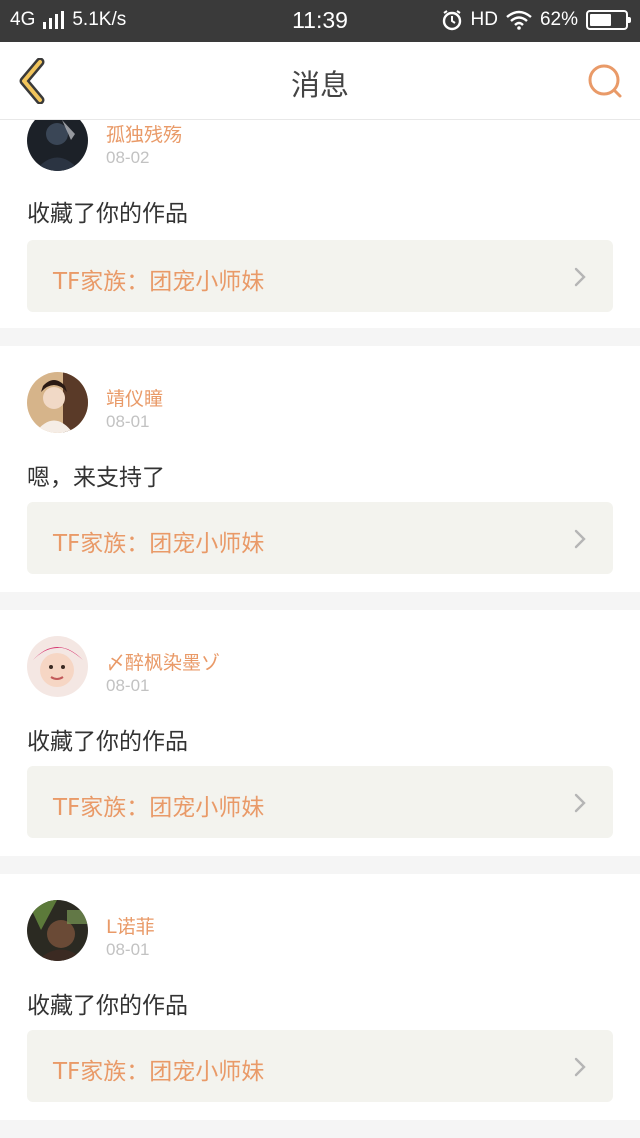  Describe the element at coordinates (536, 20) in the screenshot. I see `status-right: HD 62%` at that location.